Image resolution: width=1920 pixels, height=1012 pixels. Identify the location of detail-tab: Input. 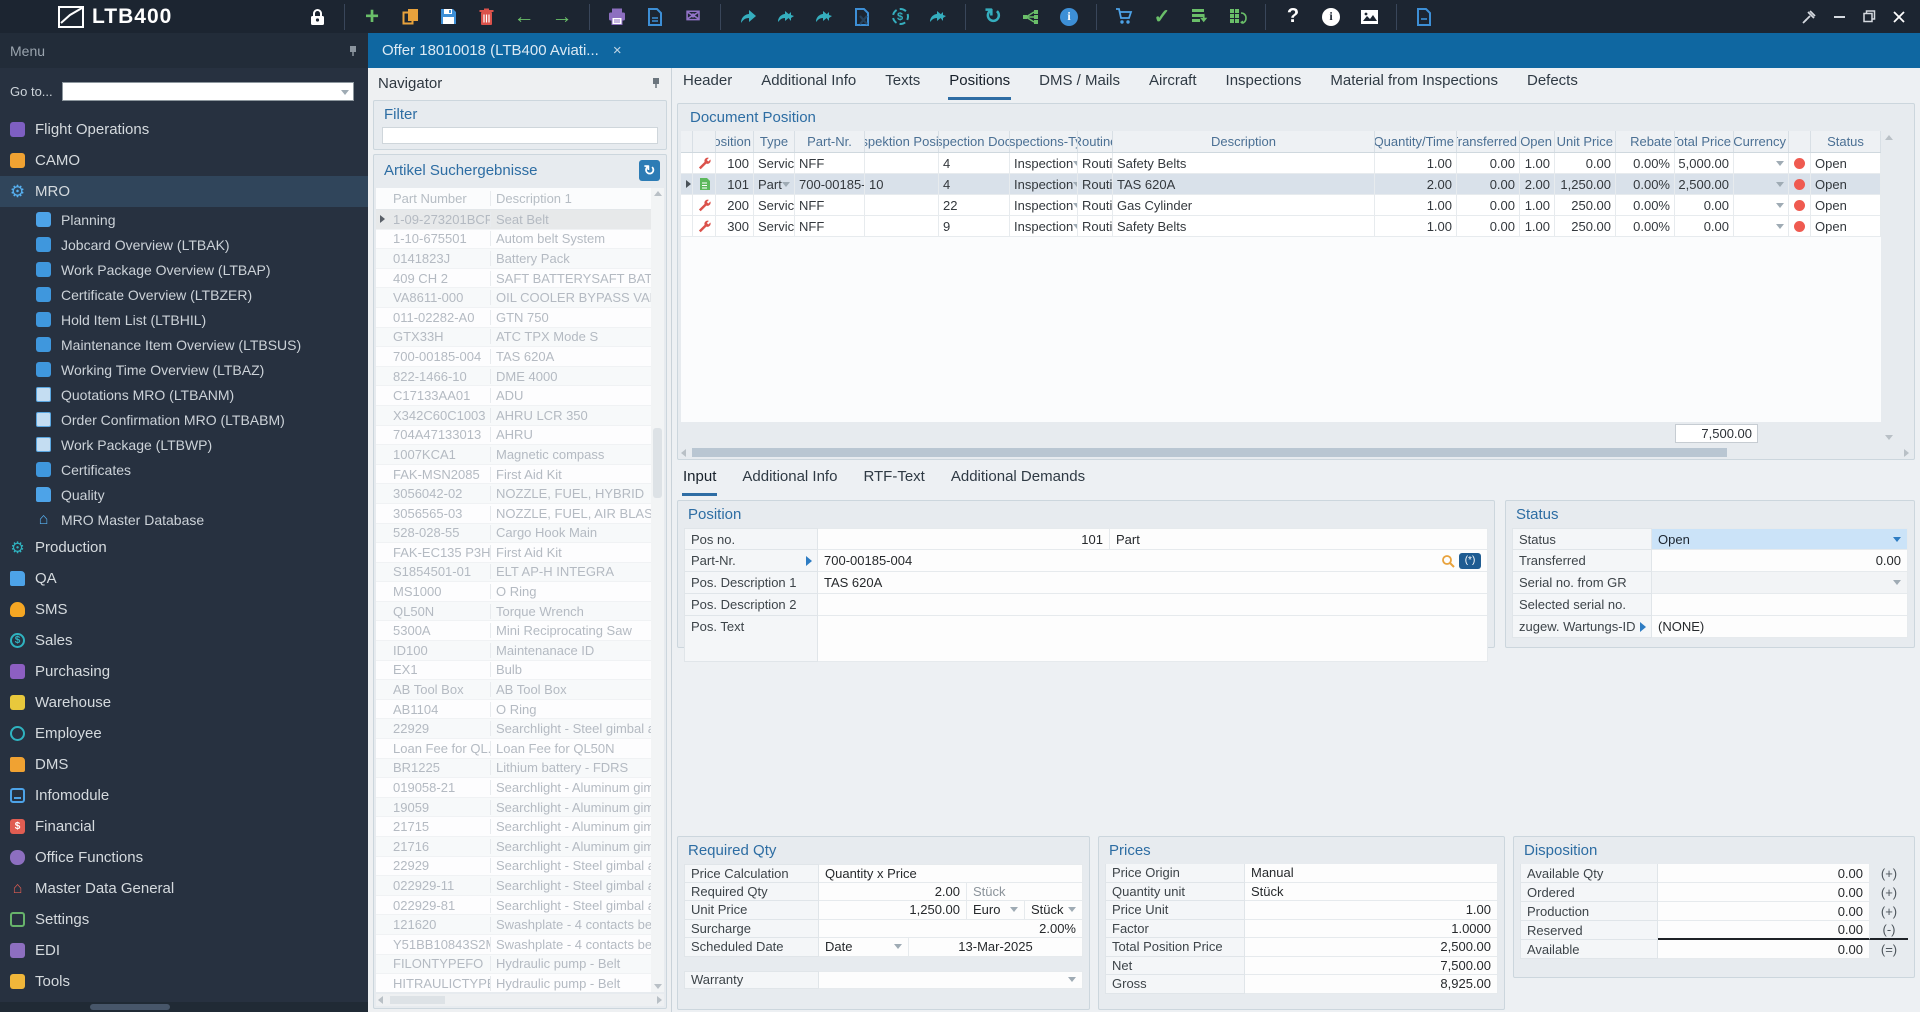
(700, 479).